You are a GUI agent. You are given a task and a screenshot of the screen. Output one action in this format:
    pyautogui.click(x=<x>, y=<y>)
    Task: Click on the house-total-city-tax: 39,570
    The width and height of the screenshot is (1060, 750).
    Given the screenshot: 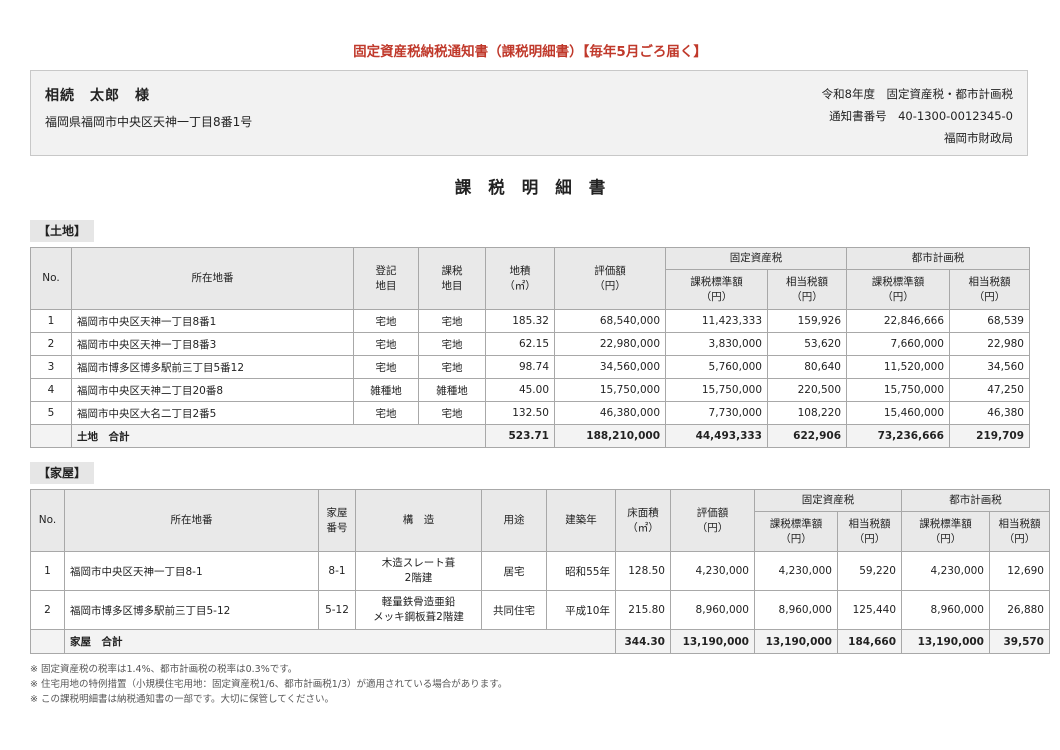 What is the action you would take?
    pyautogui.click(x=1019, y=641)
    